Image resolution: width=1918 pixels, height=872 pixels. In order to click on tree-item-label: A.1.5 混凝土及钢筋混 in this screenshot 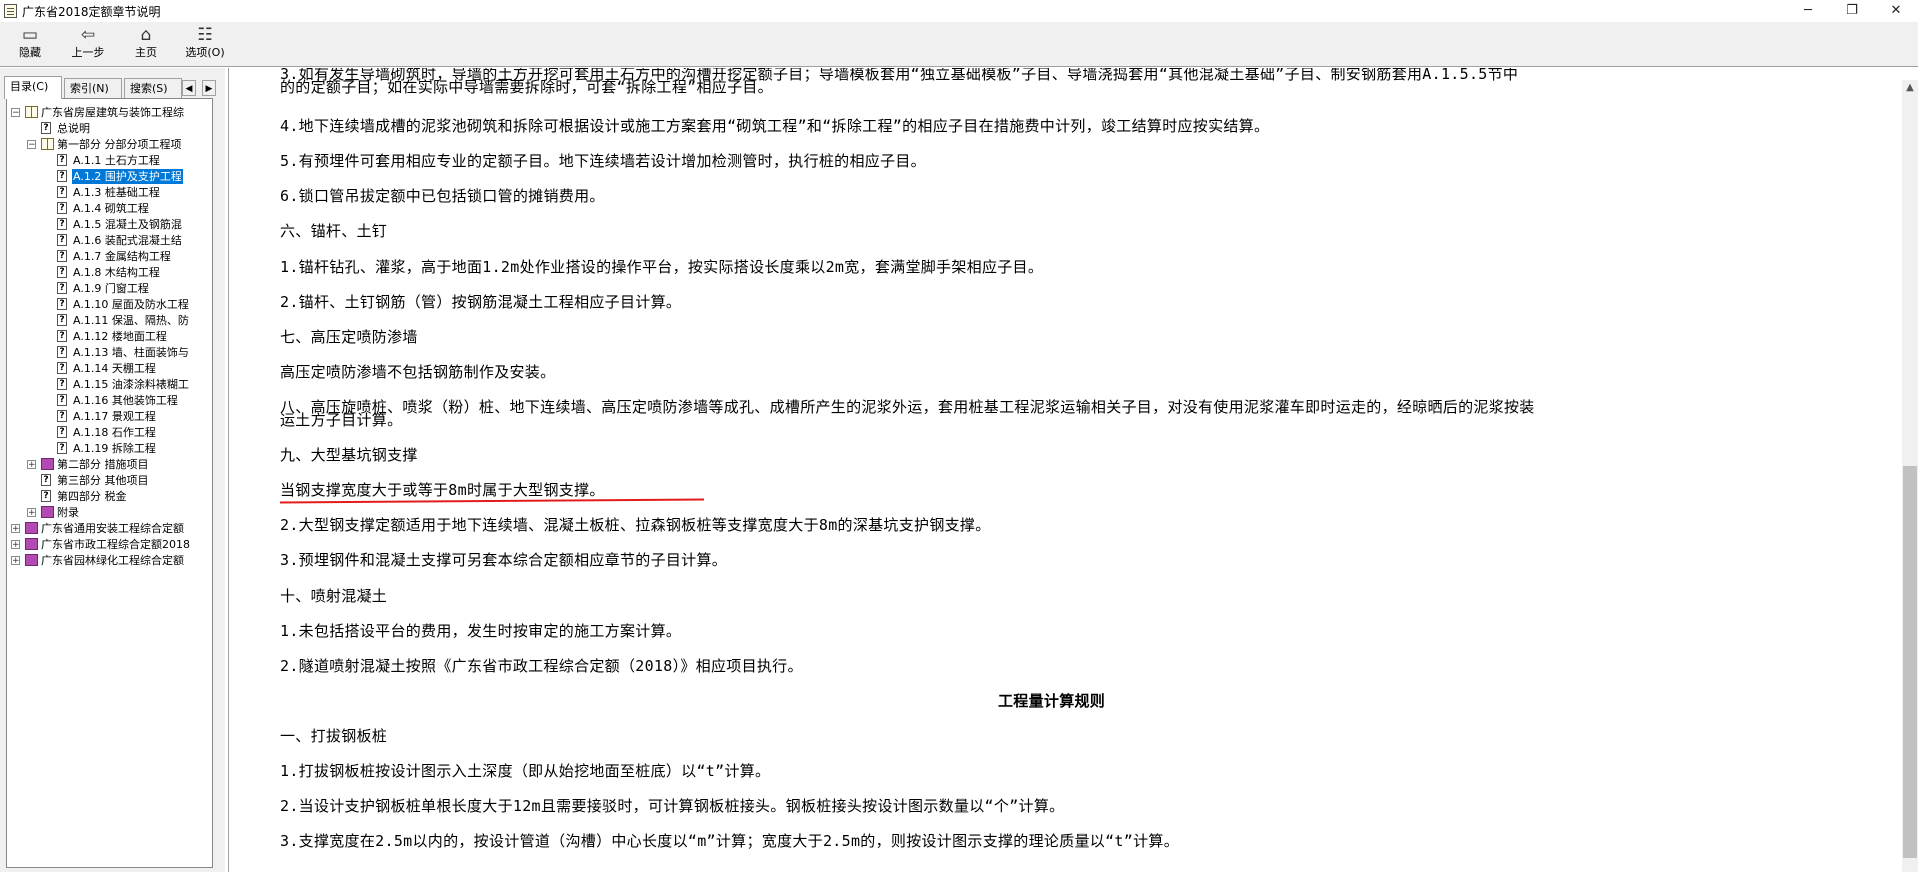, I will do `click(127, 224)`.